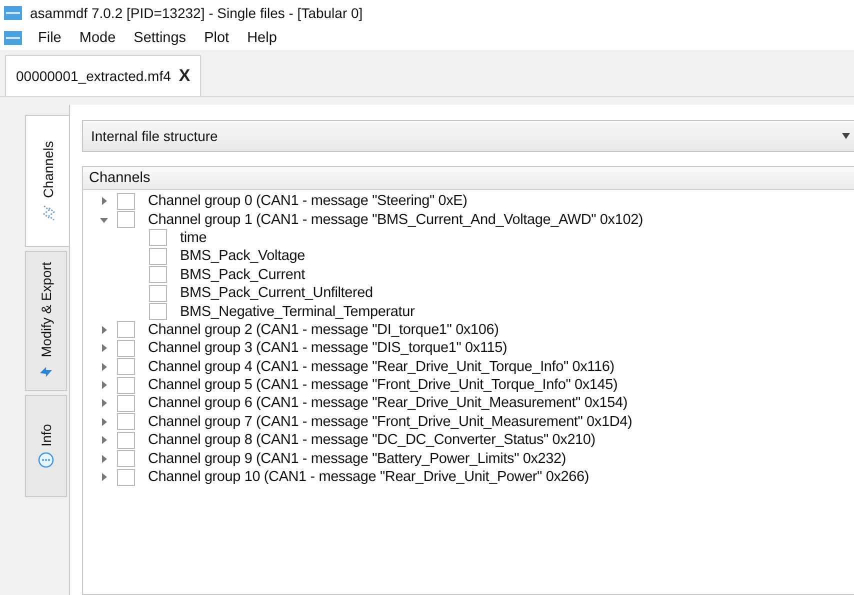 The width and height of the screenshot is (854, 595). What do you see at coordinates (328, 348) in the screenshot?
I see `channel-group-label: Channel group 3 (CAN1 - message "DIS_torque1" 0x115)` at bounding box center [328, 348].